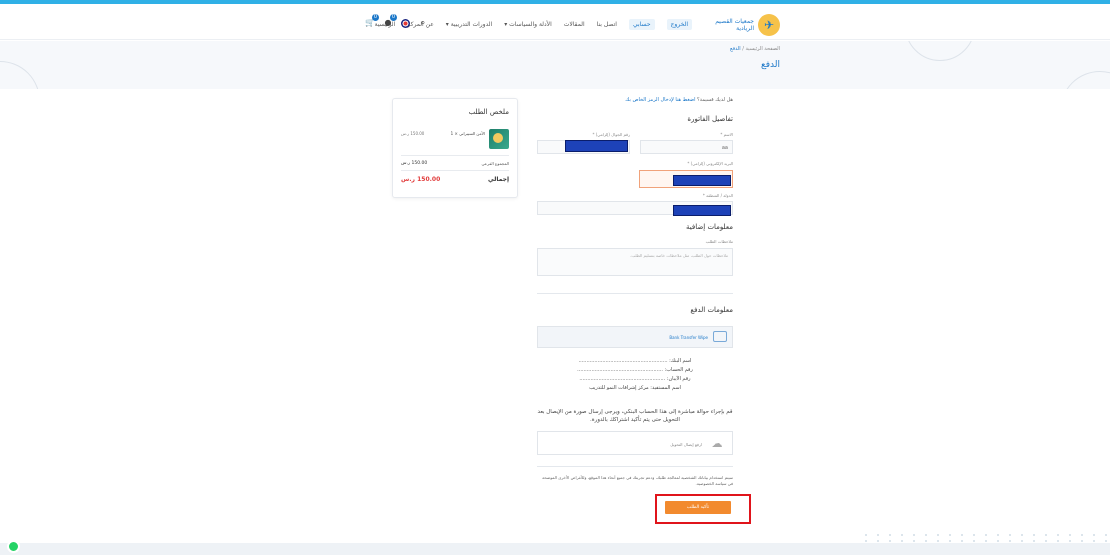 This screenshot has height=555, width=1110. Describe the element at coordinates (413, 133) in the screenshot. I see `product-price: 150.00 ر.س` at that location.